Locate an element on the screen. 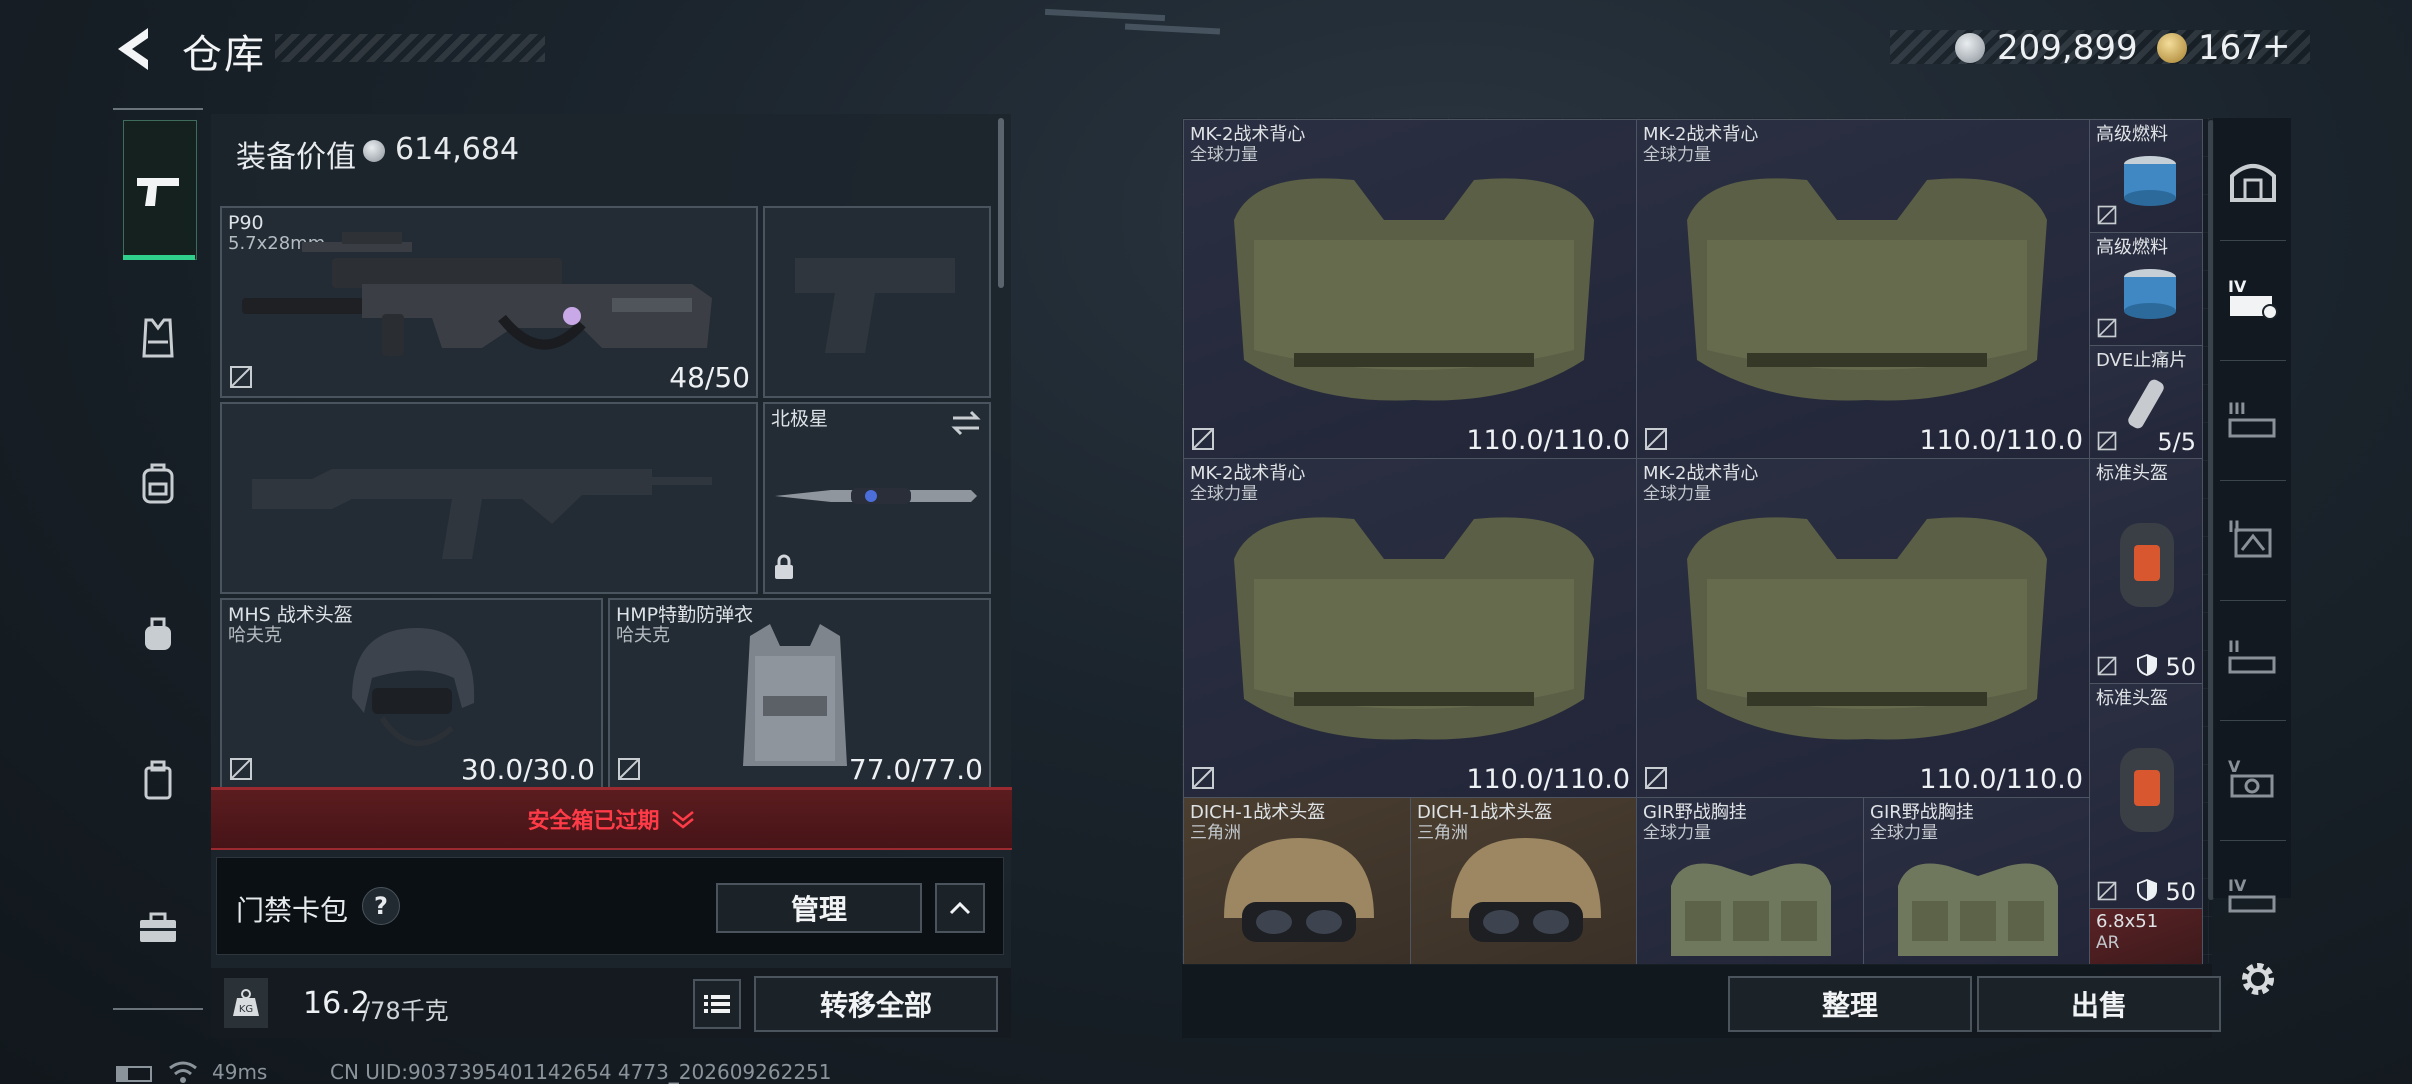 The height and width of the screenshot is (1084, 2412). keycard-help-button: ? is located at coordinates (381, 906).